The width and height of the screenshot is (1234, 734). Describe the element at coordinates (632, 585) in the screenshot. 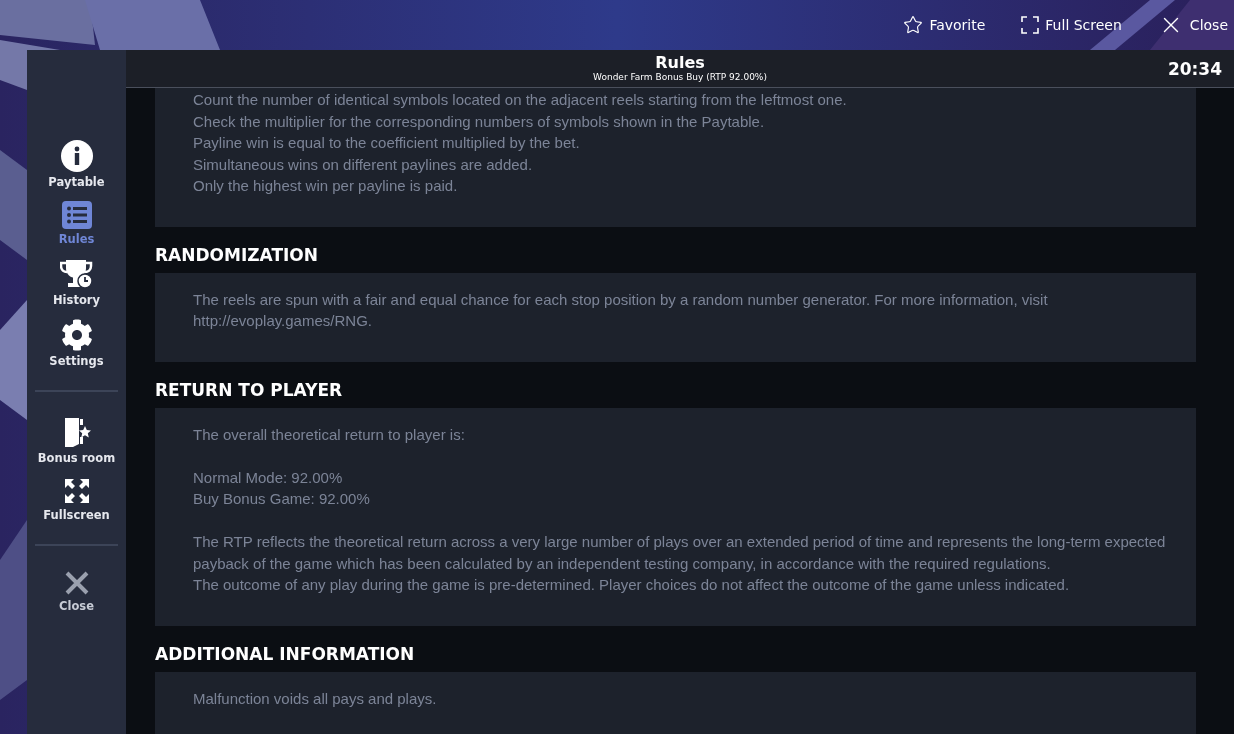

I see `paragraph: The outcome of any play during the game is pre-determined. Player choices do not affect the outcome of the game unless indicated.` at that location.